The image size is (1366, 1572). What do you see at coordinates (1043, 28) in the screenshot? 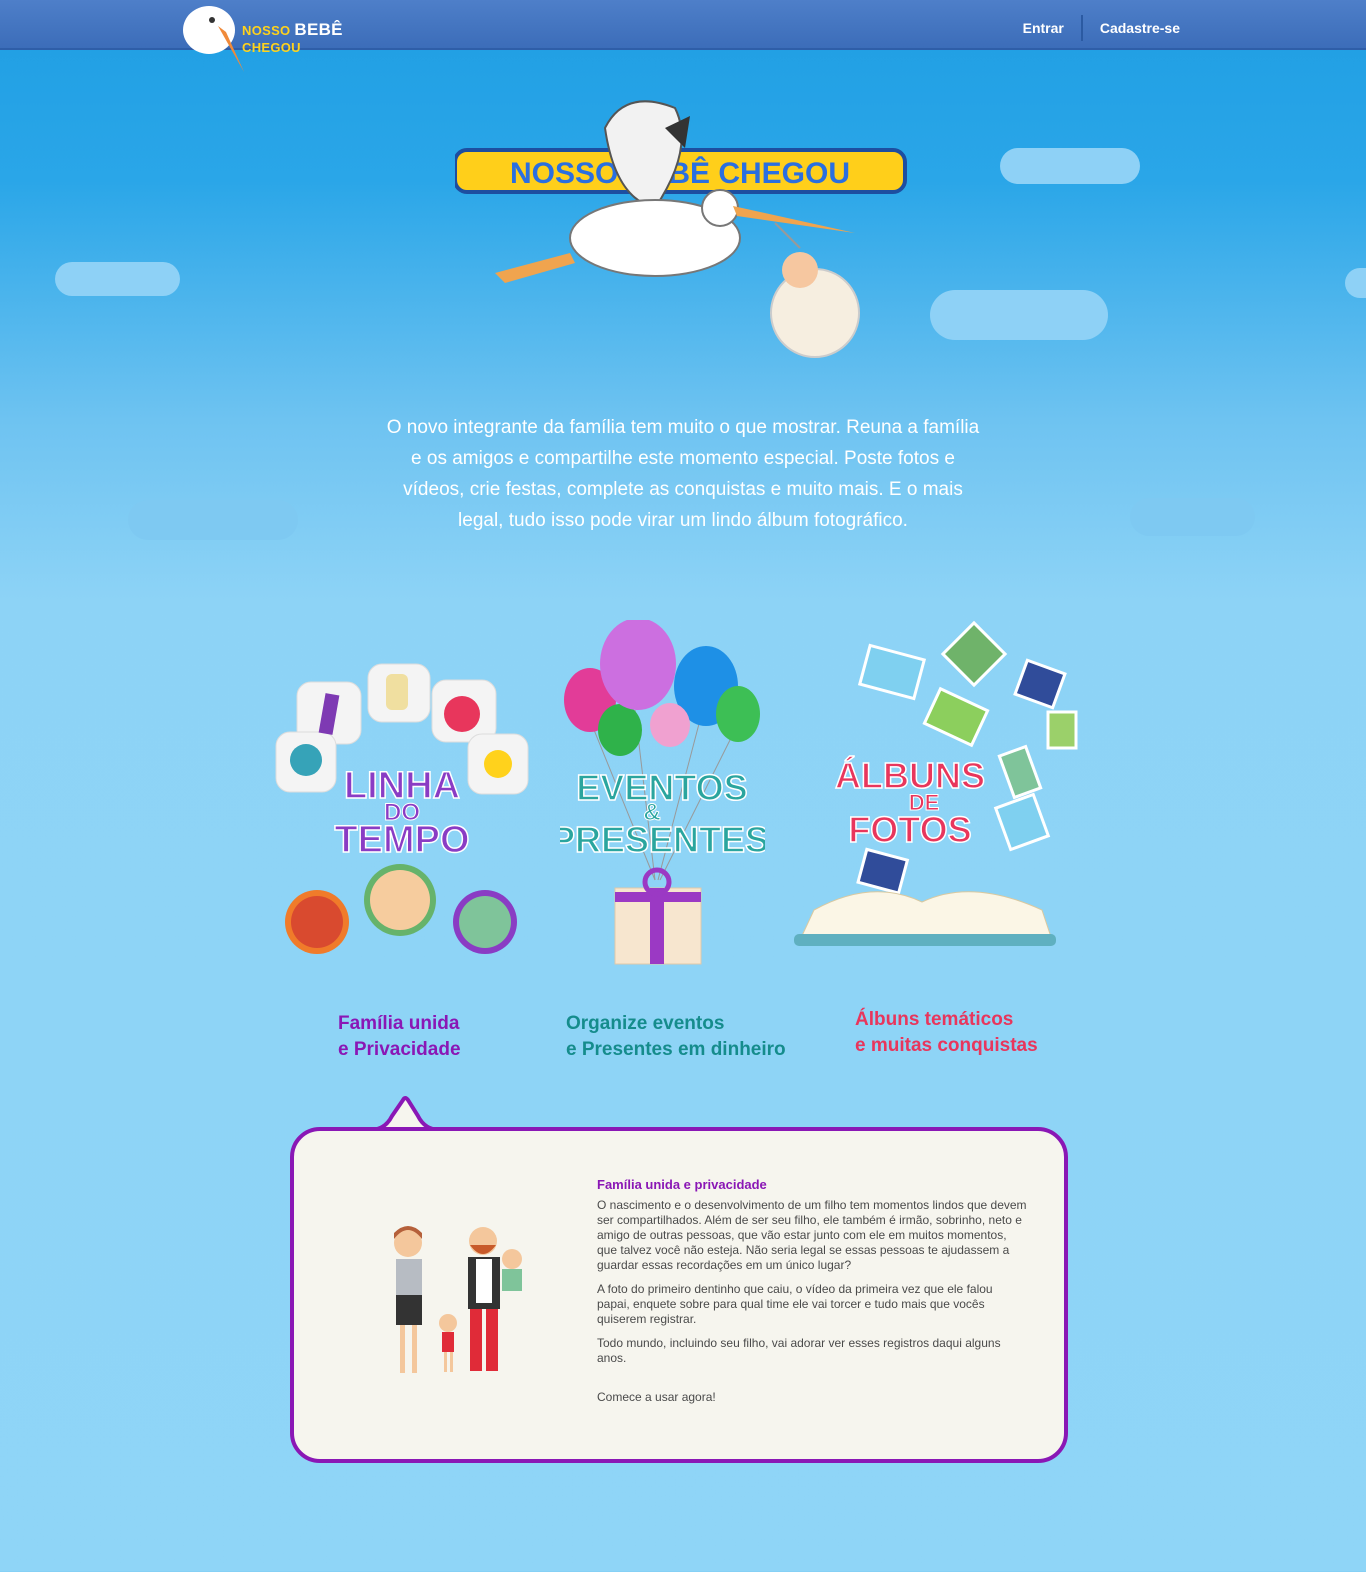
I see `login-link: Entrar` at bounding box center [1043, 28].